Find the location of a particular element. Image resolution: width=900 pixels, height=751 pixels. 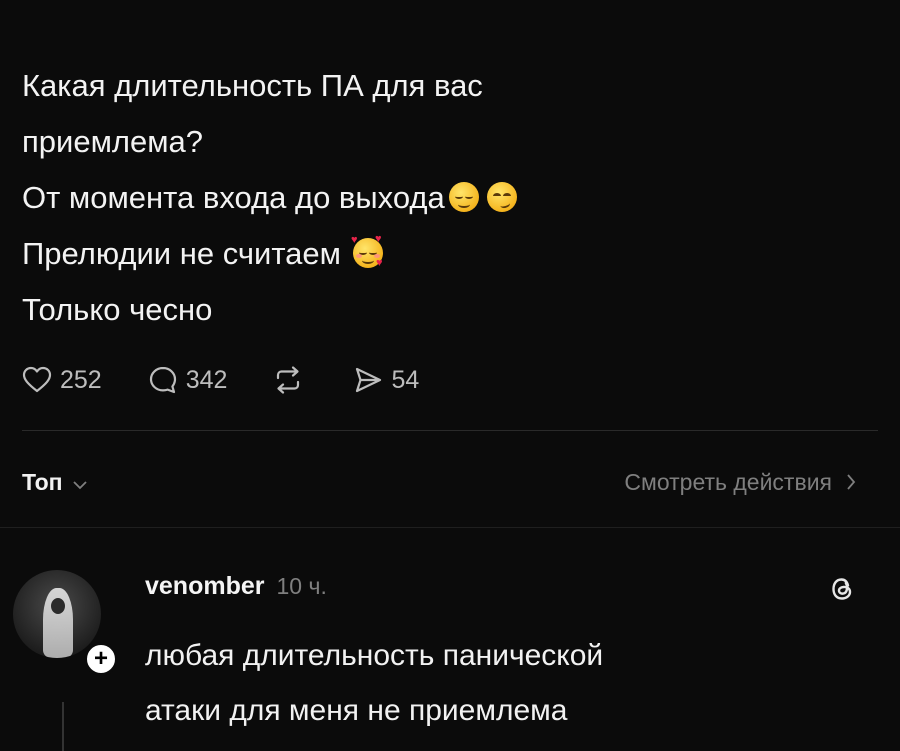

sort-dropdown: Топ is located at coordinates (54, 482).